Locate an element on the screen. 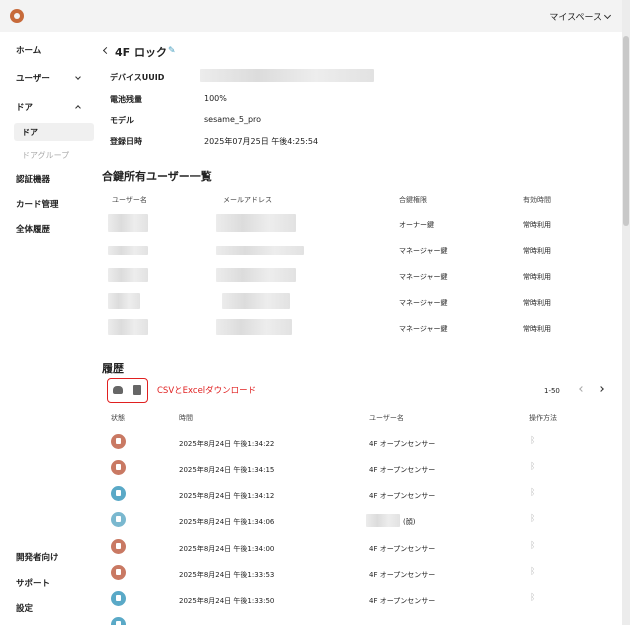 The width and height of the screenshot is (630, 625). top-bar: マイスペース is located at coordinates (315, 16).